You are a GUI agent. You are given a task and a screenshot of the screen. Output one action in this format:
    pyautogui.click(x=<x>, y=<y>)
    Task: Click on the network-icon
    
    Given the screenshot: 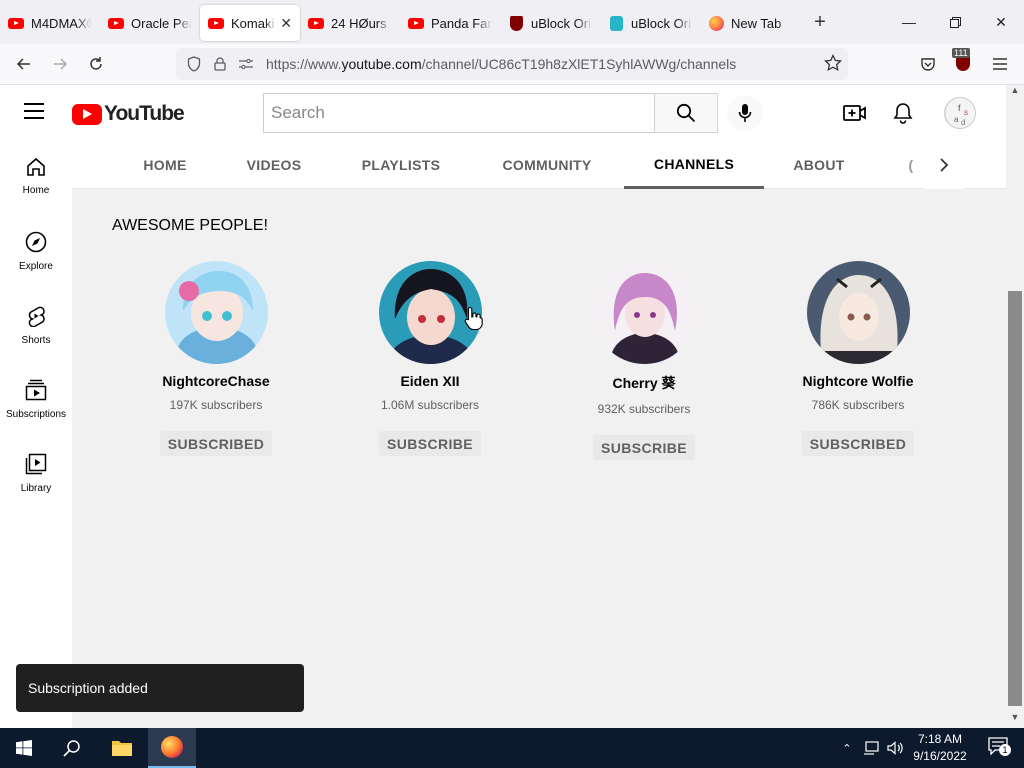 What is the action you would take?
    pyautogui.click(x=871, y=748)
    